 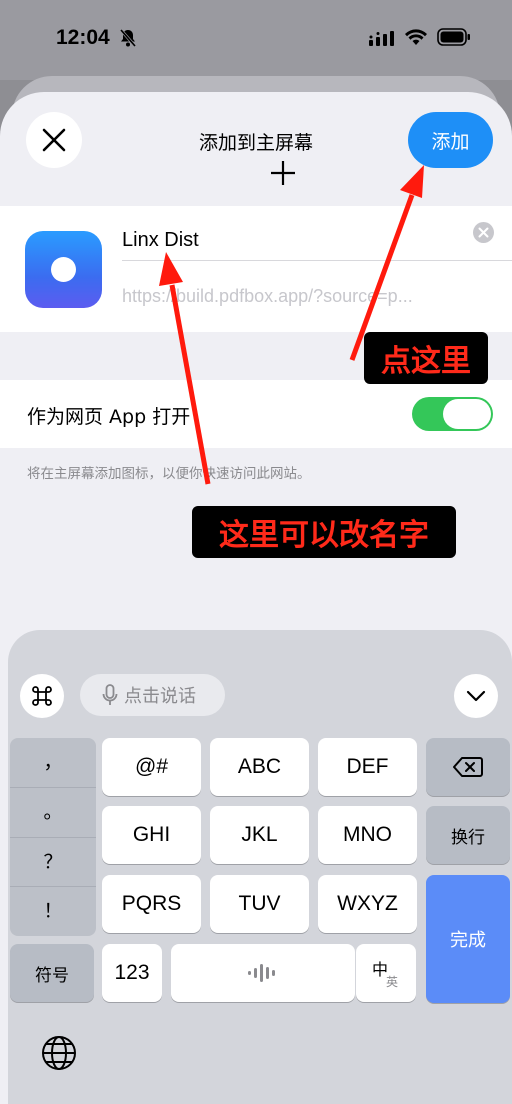 What do you see at coordinates (59, 1055) in the screenshot?
I see `globe-icon` at bounding box center [59, 1055].